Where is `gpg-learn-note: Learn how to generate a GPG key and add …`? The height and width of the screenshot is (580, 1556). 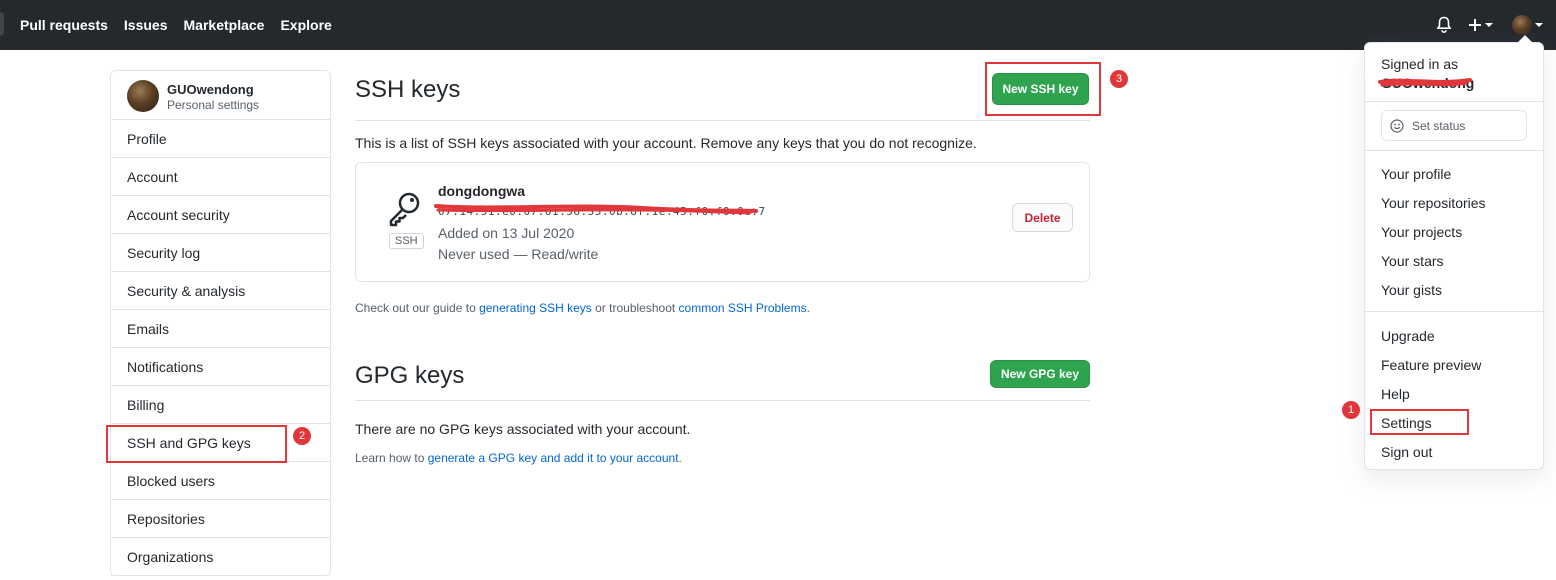
gpg-learn-note: Learn how to generate a GPG key and add … is located at coordinates (518, 458).